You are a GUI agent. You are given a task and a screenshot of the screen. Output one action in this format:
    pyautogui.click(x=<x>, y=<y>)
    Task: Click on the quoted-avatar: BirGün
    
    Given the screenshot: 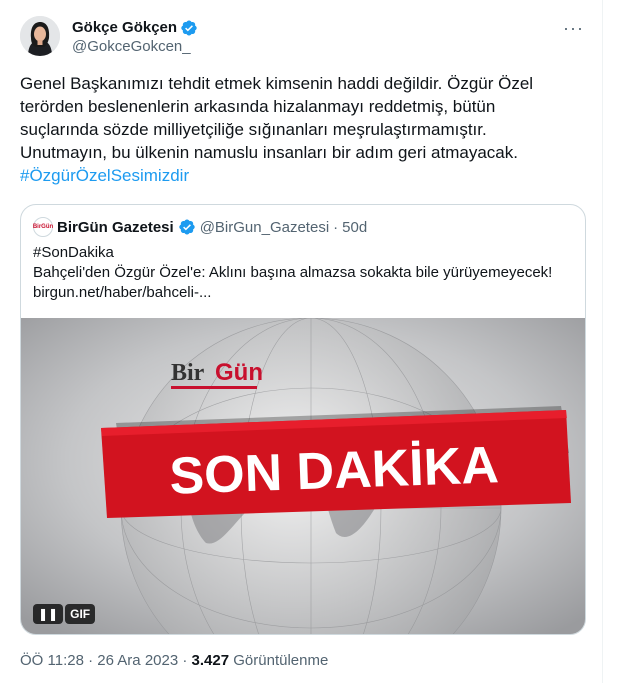 What is the action you would take?
    pyautogui.click(x=43, y=227)
    